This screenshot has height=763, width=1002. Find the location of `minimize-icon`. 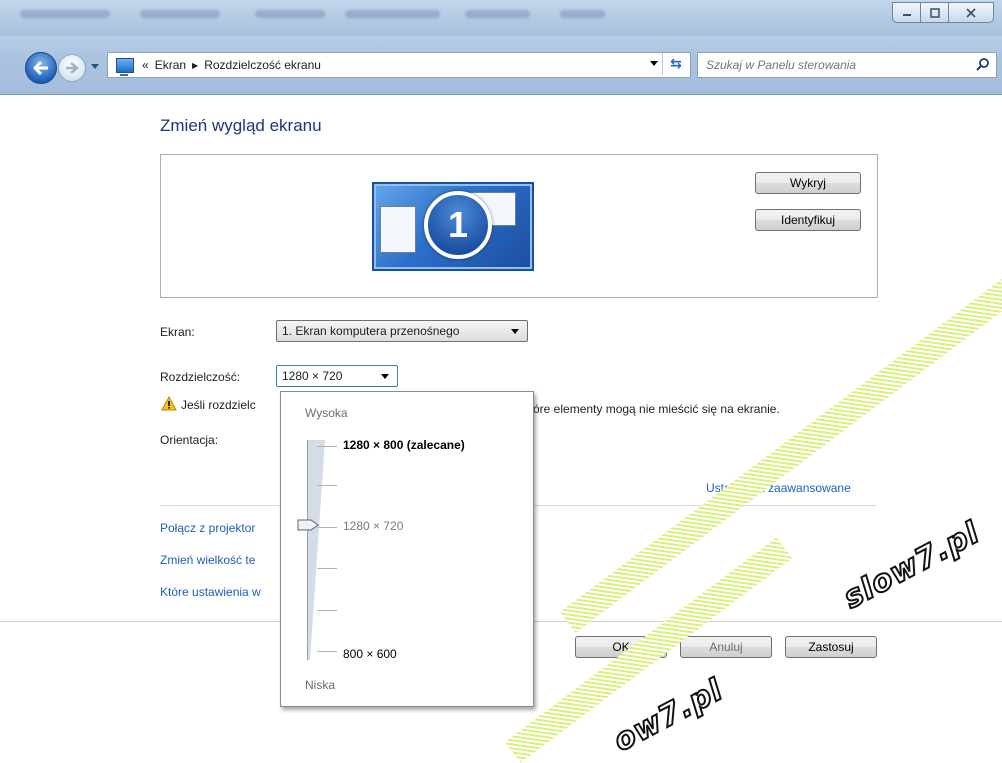

minimize-icon is located at coordinates (906, 14).